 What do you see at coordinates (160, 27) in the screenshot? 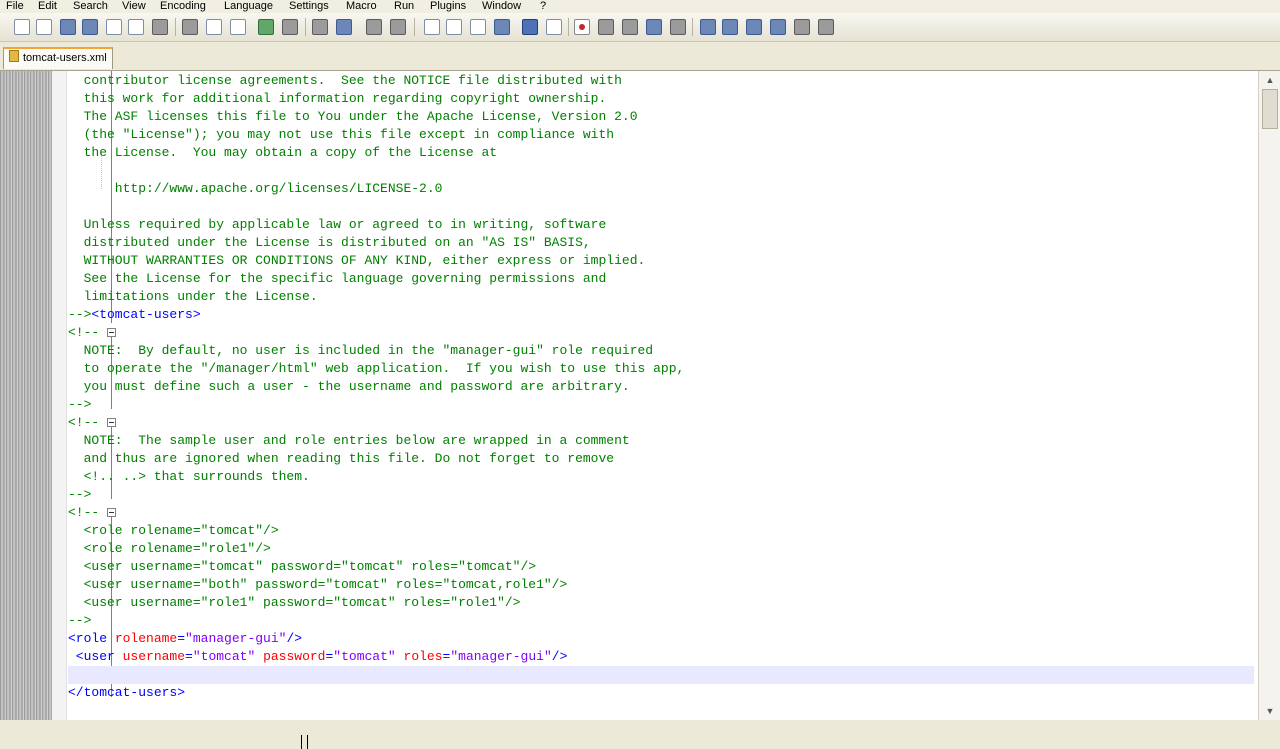
I see `print-icon` at bounding box center [160, 27].